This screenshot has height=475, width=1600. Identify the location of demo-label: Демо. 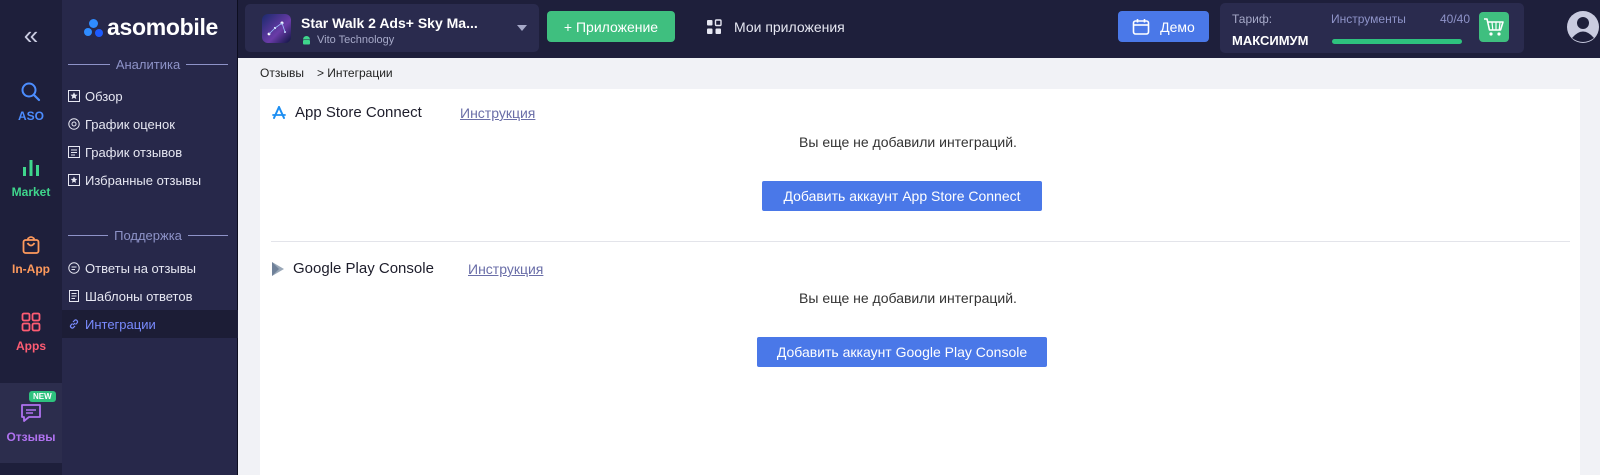
(1177, 26).